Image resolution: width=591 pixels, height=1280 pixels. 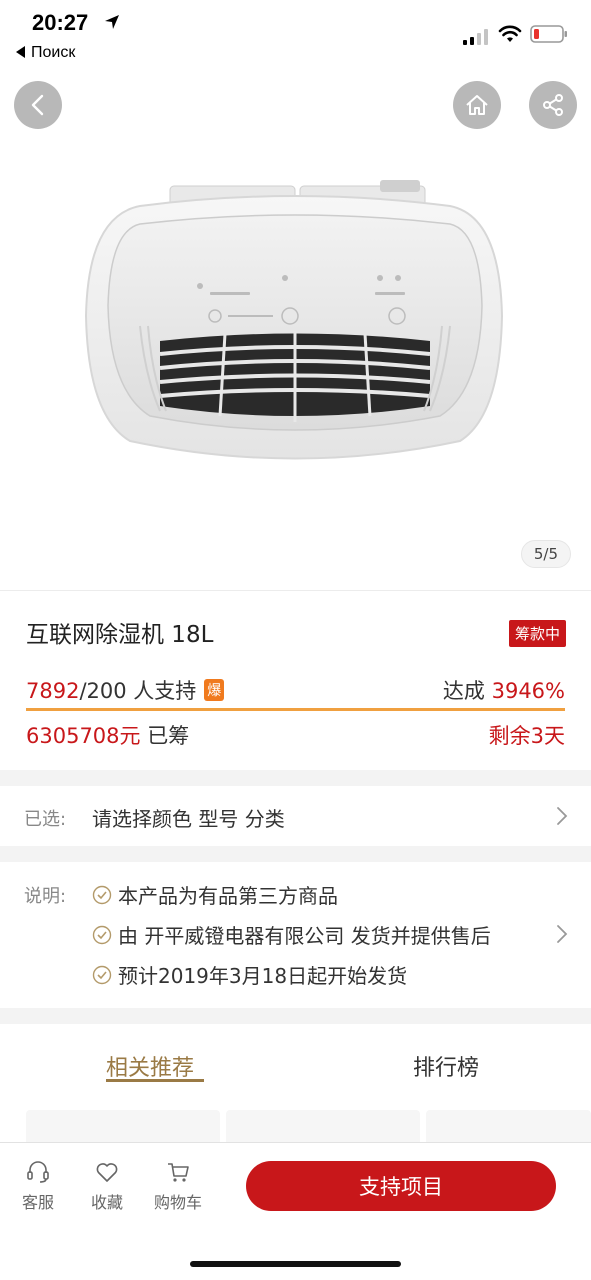 I want to click on raised-suffix: 已筹, so click(x=165, y=736).